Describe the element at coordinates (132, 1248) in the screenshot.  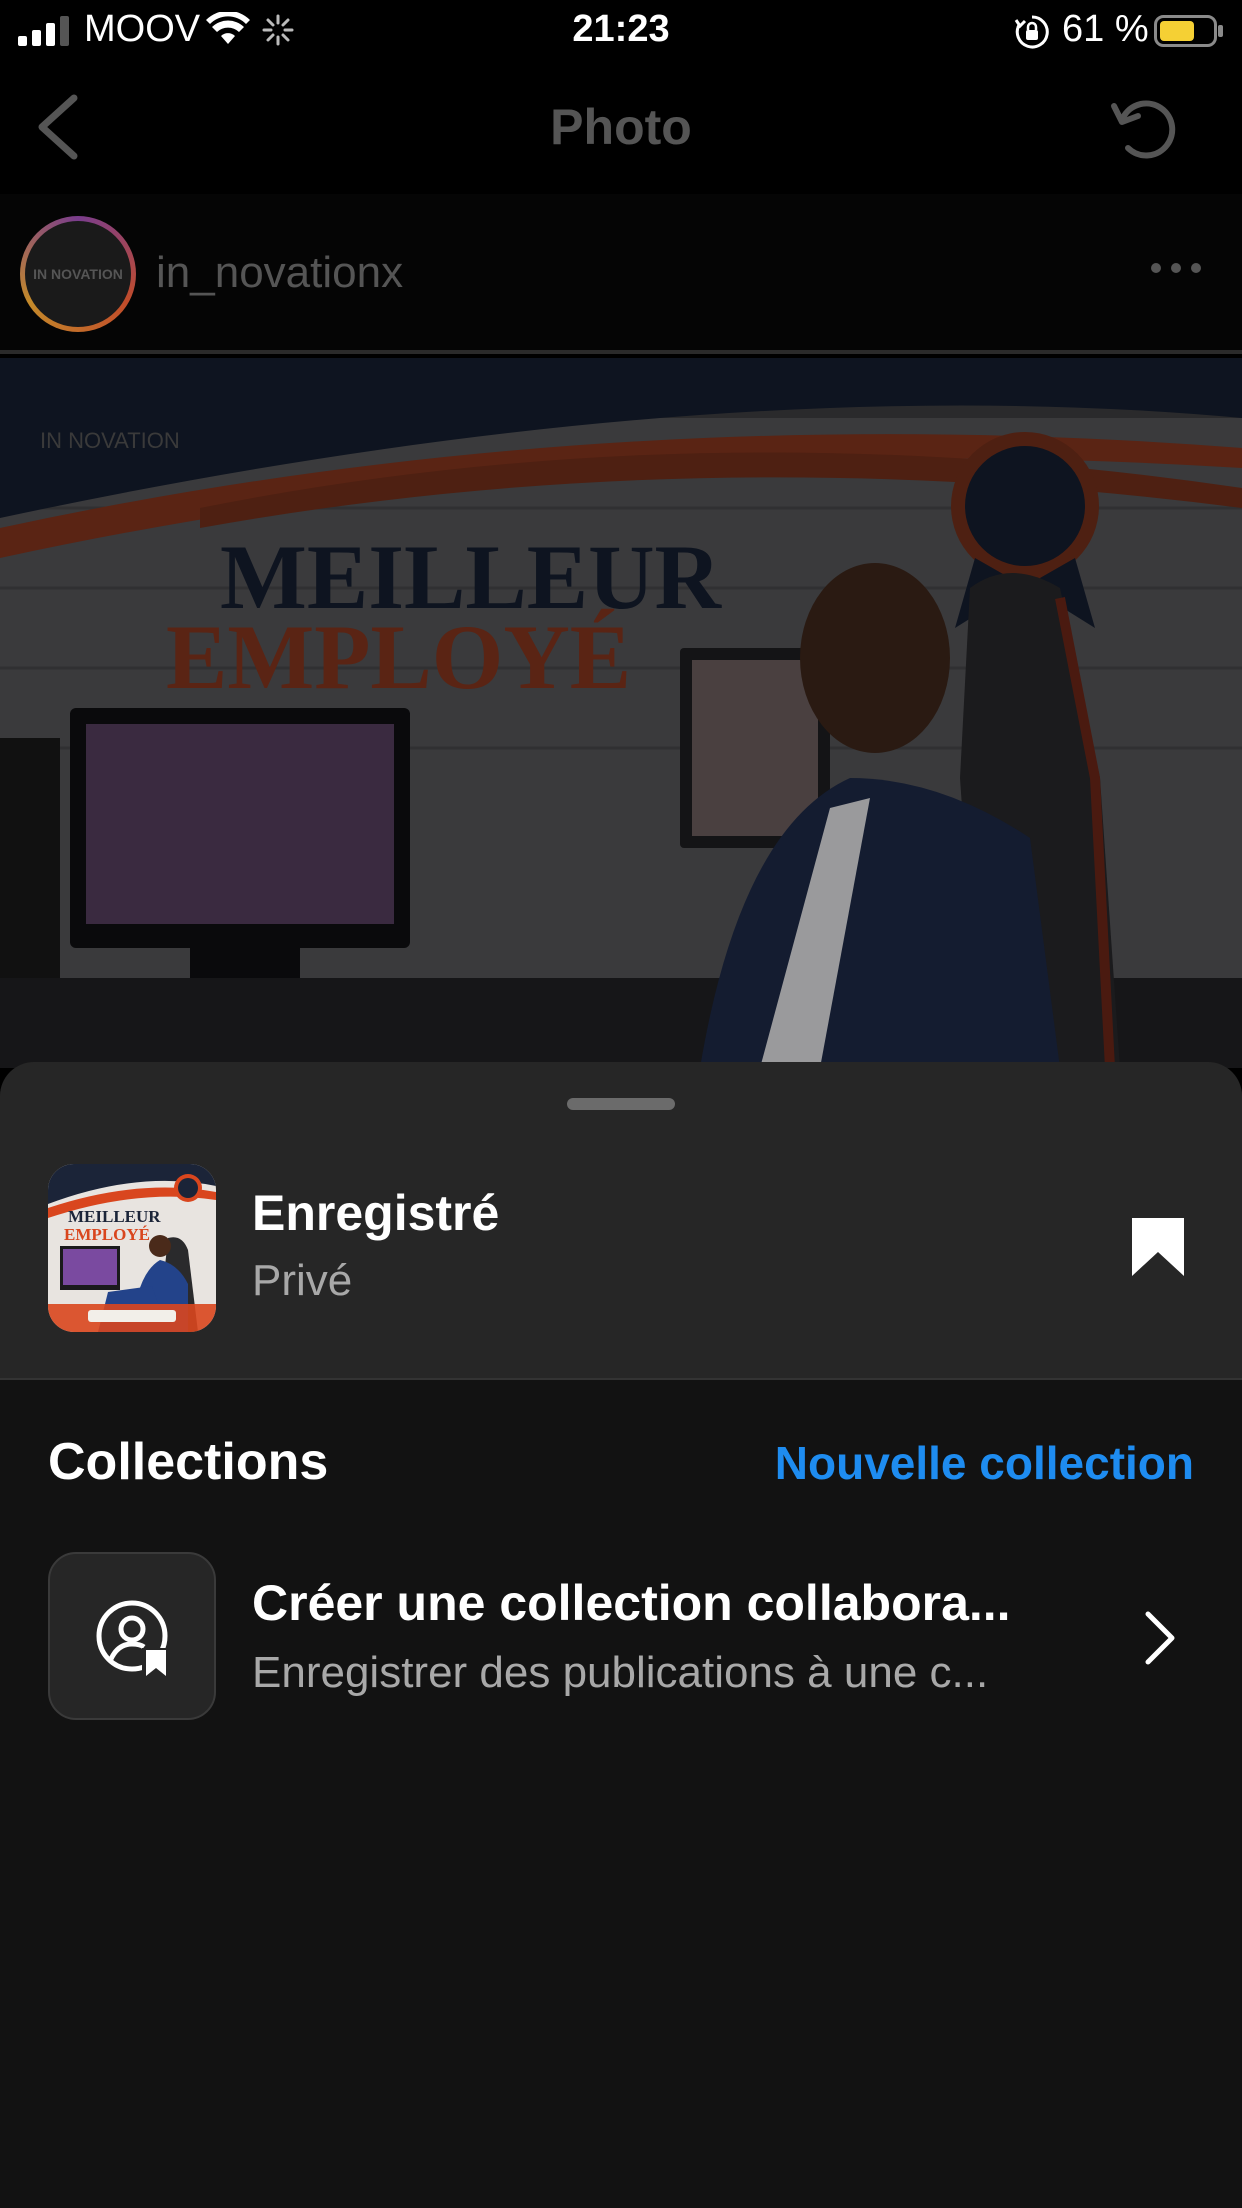
I see `saved-thumbnail: MEILLEUR EMPLOYÉ` at that location.